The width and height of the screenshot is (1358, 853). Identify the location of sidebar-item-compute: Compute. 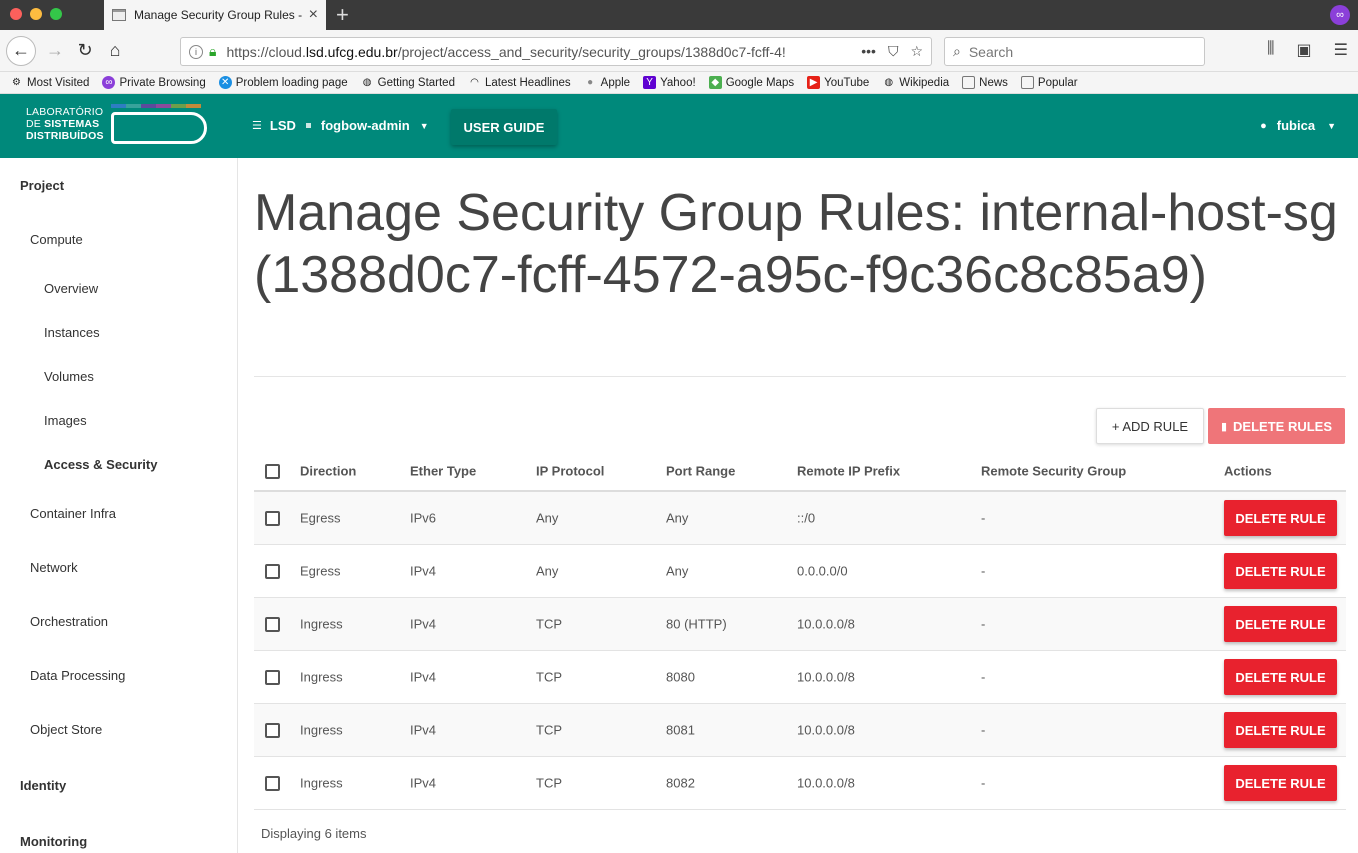
(56, 239).